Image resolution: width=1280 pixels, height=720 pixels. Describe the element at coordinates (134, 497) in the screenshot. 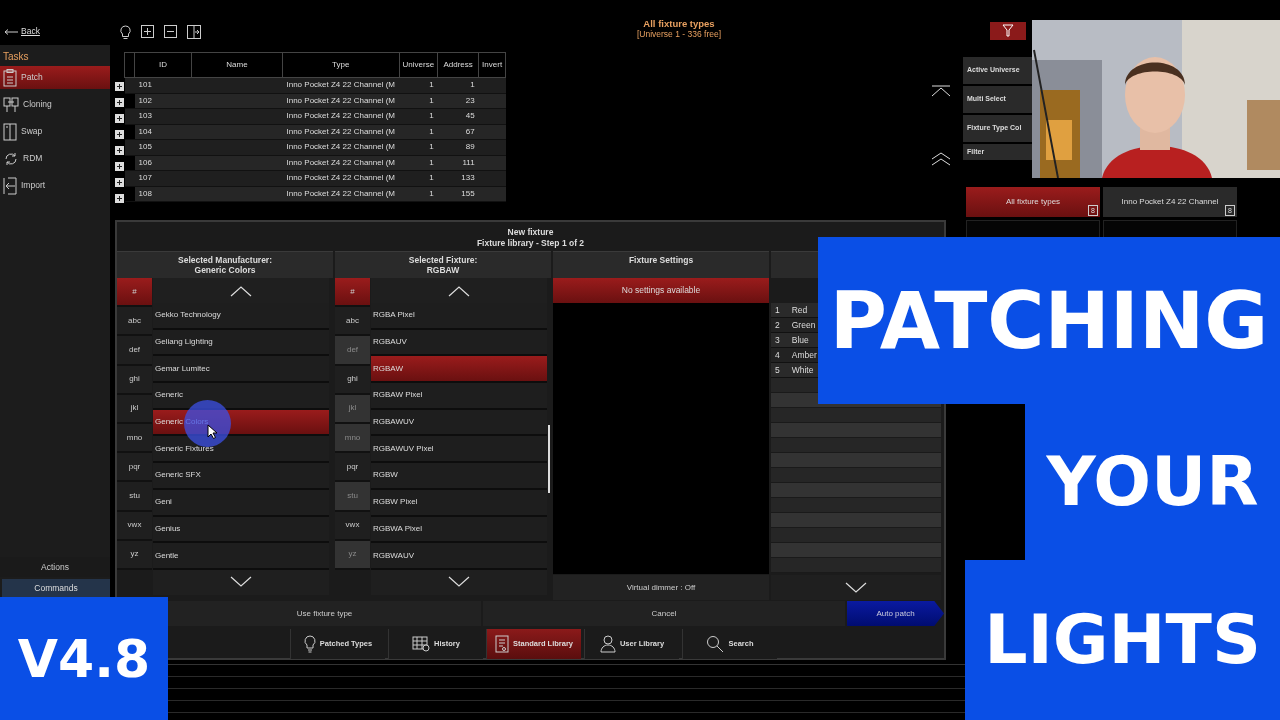

I see `letter-filter: stu` at that location.